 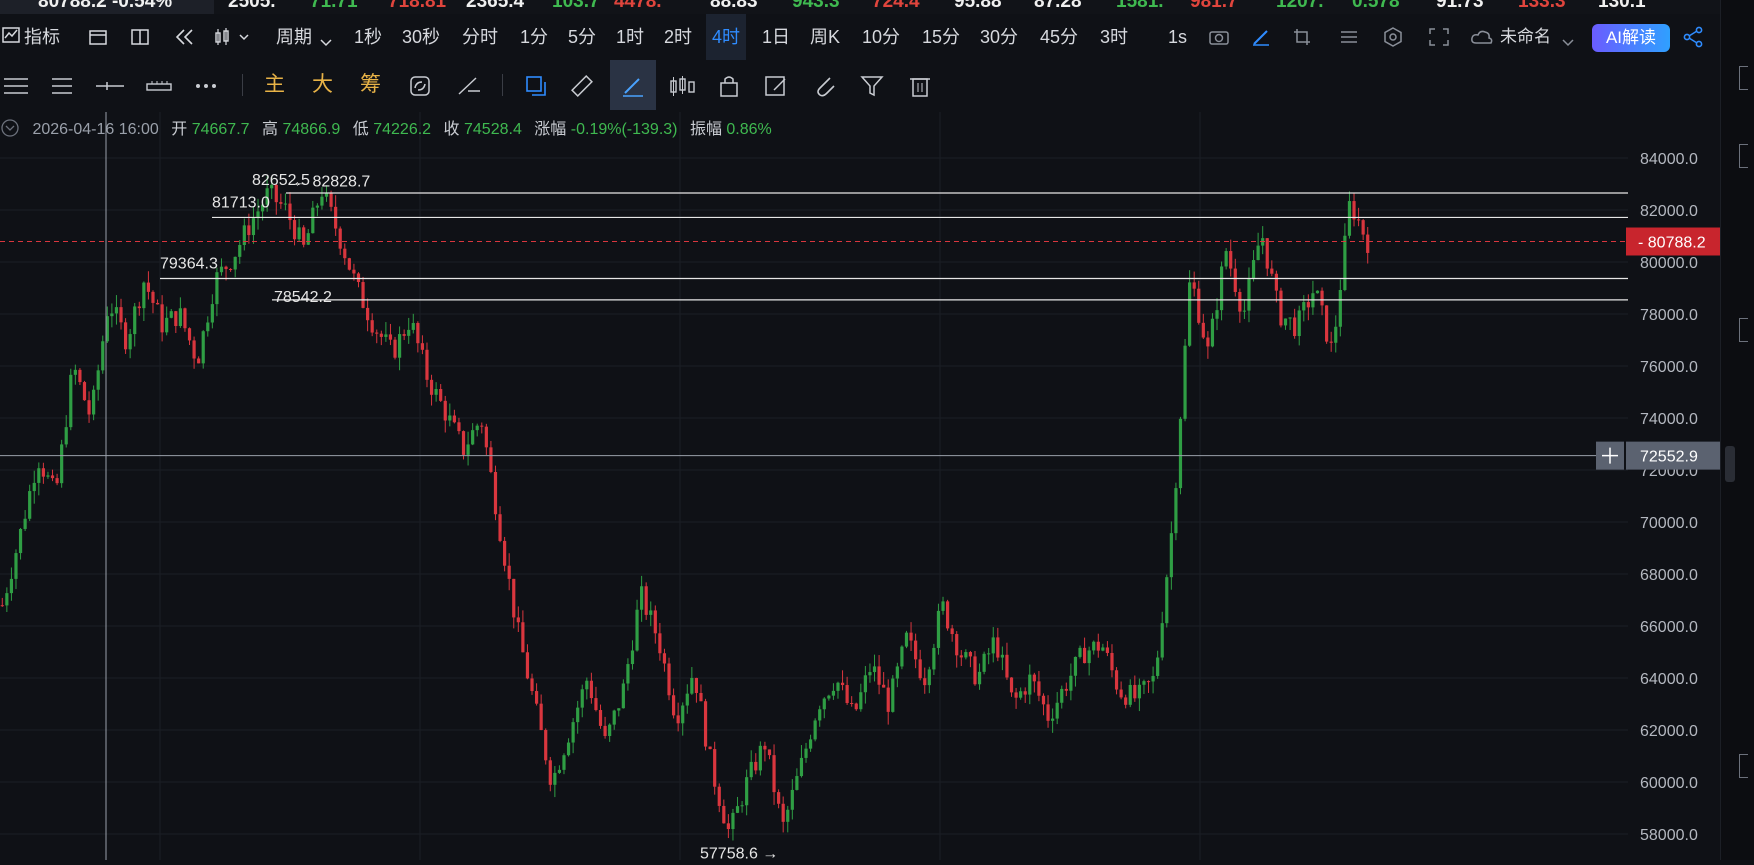 What do you see at coordinates (1177, 37) in the screenshot?
I see `interval-button: 1s` at bounding box center [1177, 37].